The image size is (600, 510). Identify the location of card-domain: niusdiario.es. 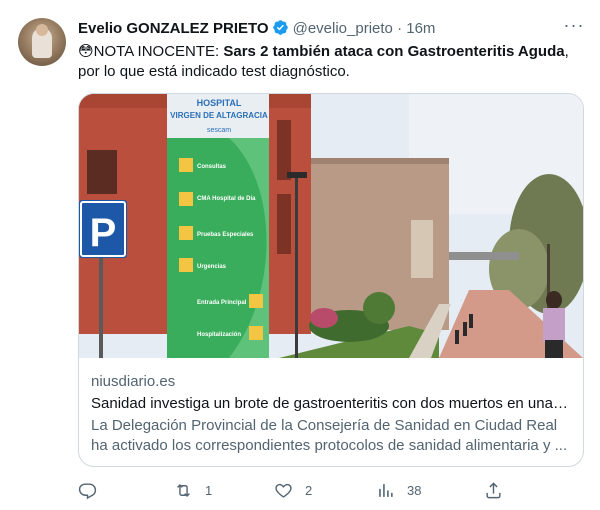
(133, 381).